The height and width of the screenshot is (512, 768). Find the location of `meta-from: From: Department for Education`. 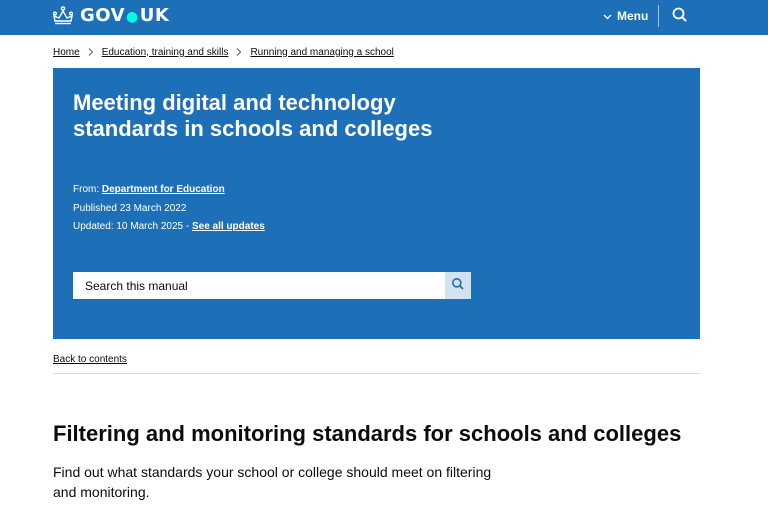

meta-from: From: Department for Education is located at coordinates (149, 189).